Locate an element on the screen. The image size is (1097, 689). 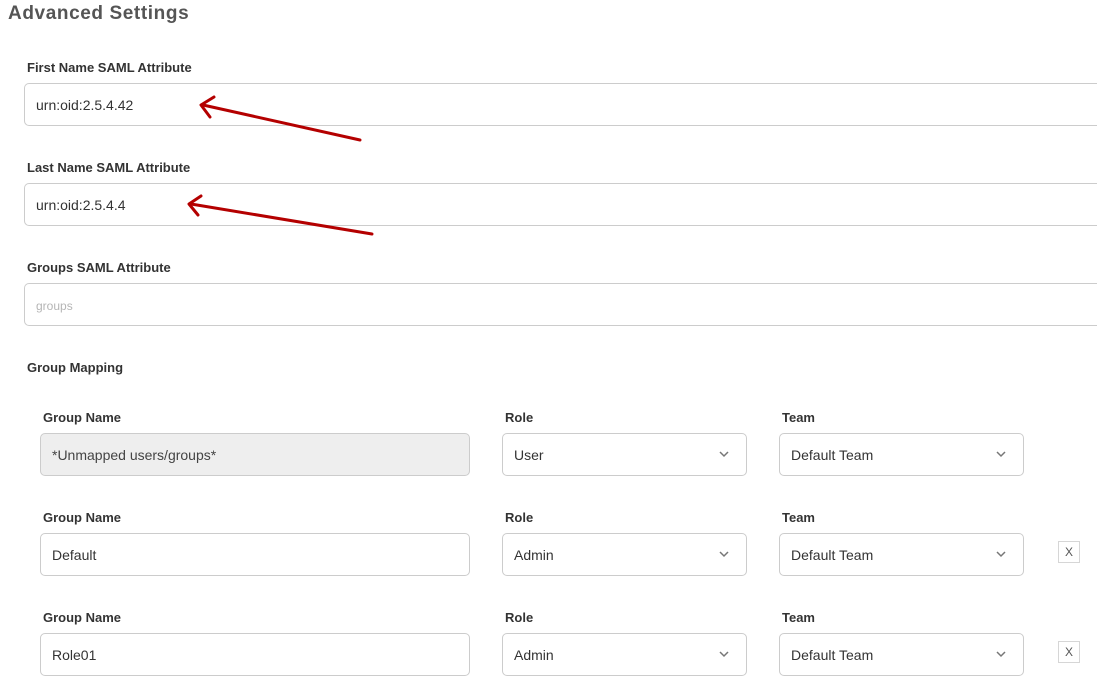
unmapped-group-name-input is located at coordinates (255, 454).